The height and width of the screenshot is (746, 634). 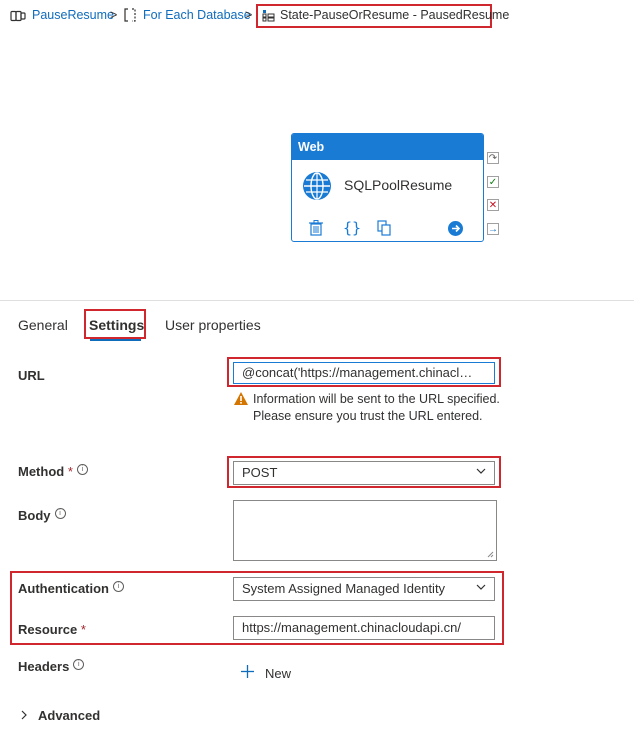 I want to click on delete-icon, so click(x=316, y=230).